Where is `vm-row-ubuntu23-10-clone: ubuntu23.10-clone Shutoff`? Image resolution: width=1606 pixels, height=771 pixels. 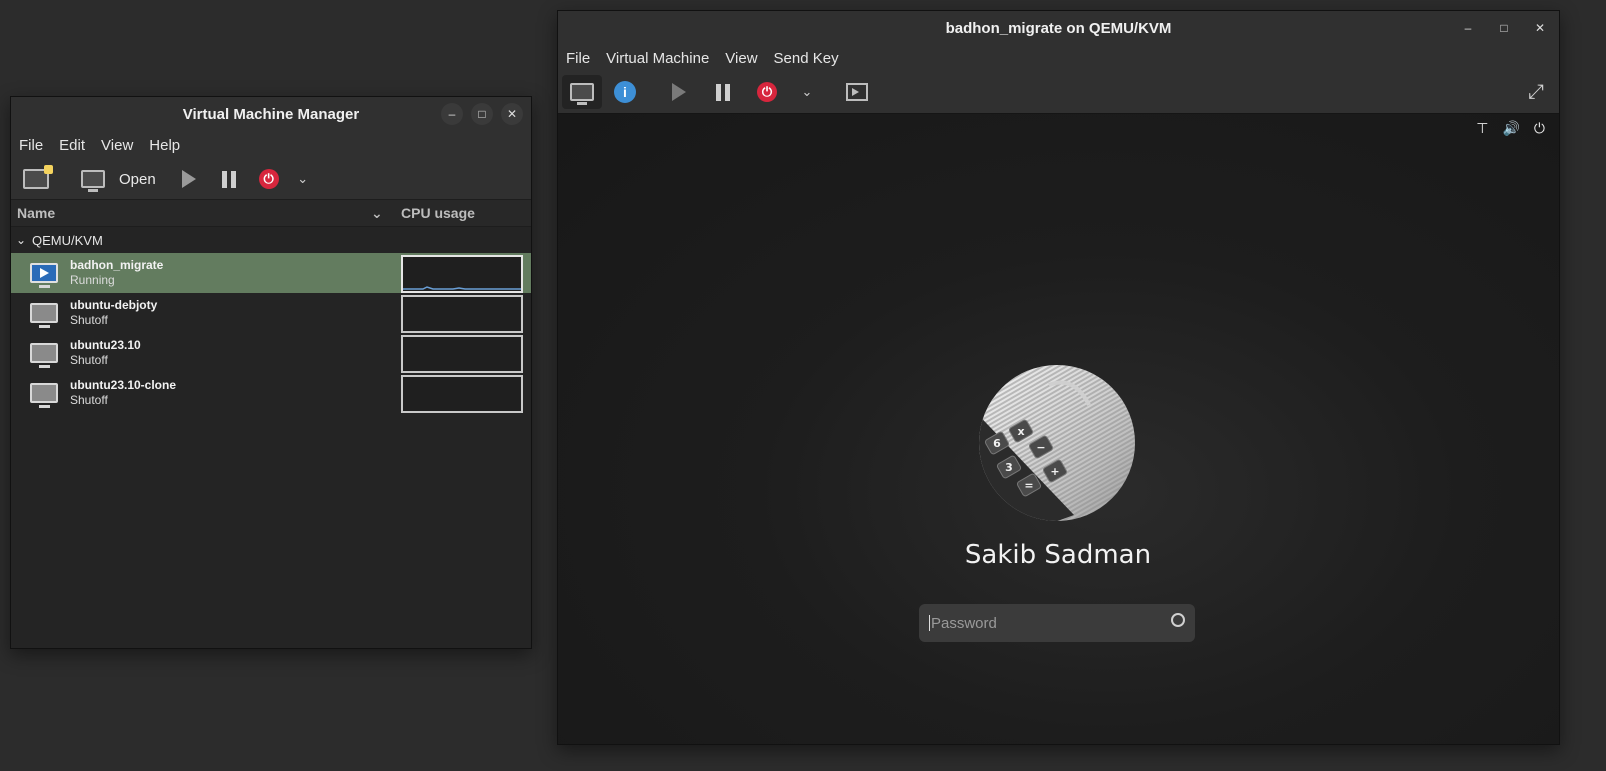
vm-row-ubuntu23-10-clone: ubuntu23.10-clone Shutoff is located at coordinates (271, 393).